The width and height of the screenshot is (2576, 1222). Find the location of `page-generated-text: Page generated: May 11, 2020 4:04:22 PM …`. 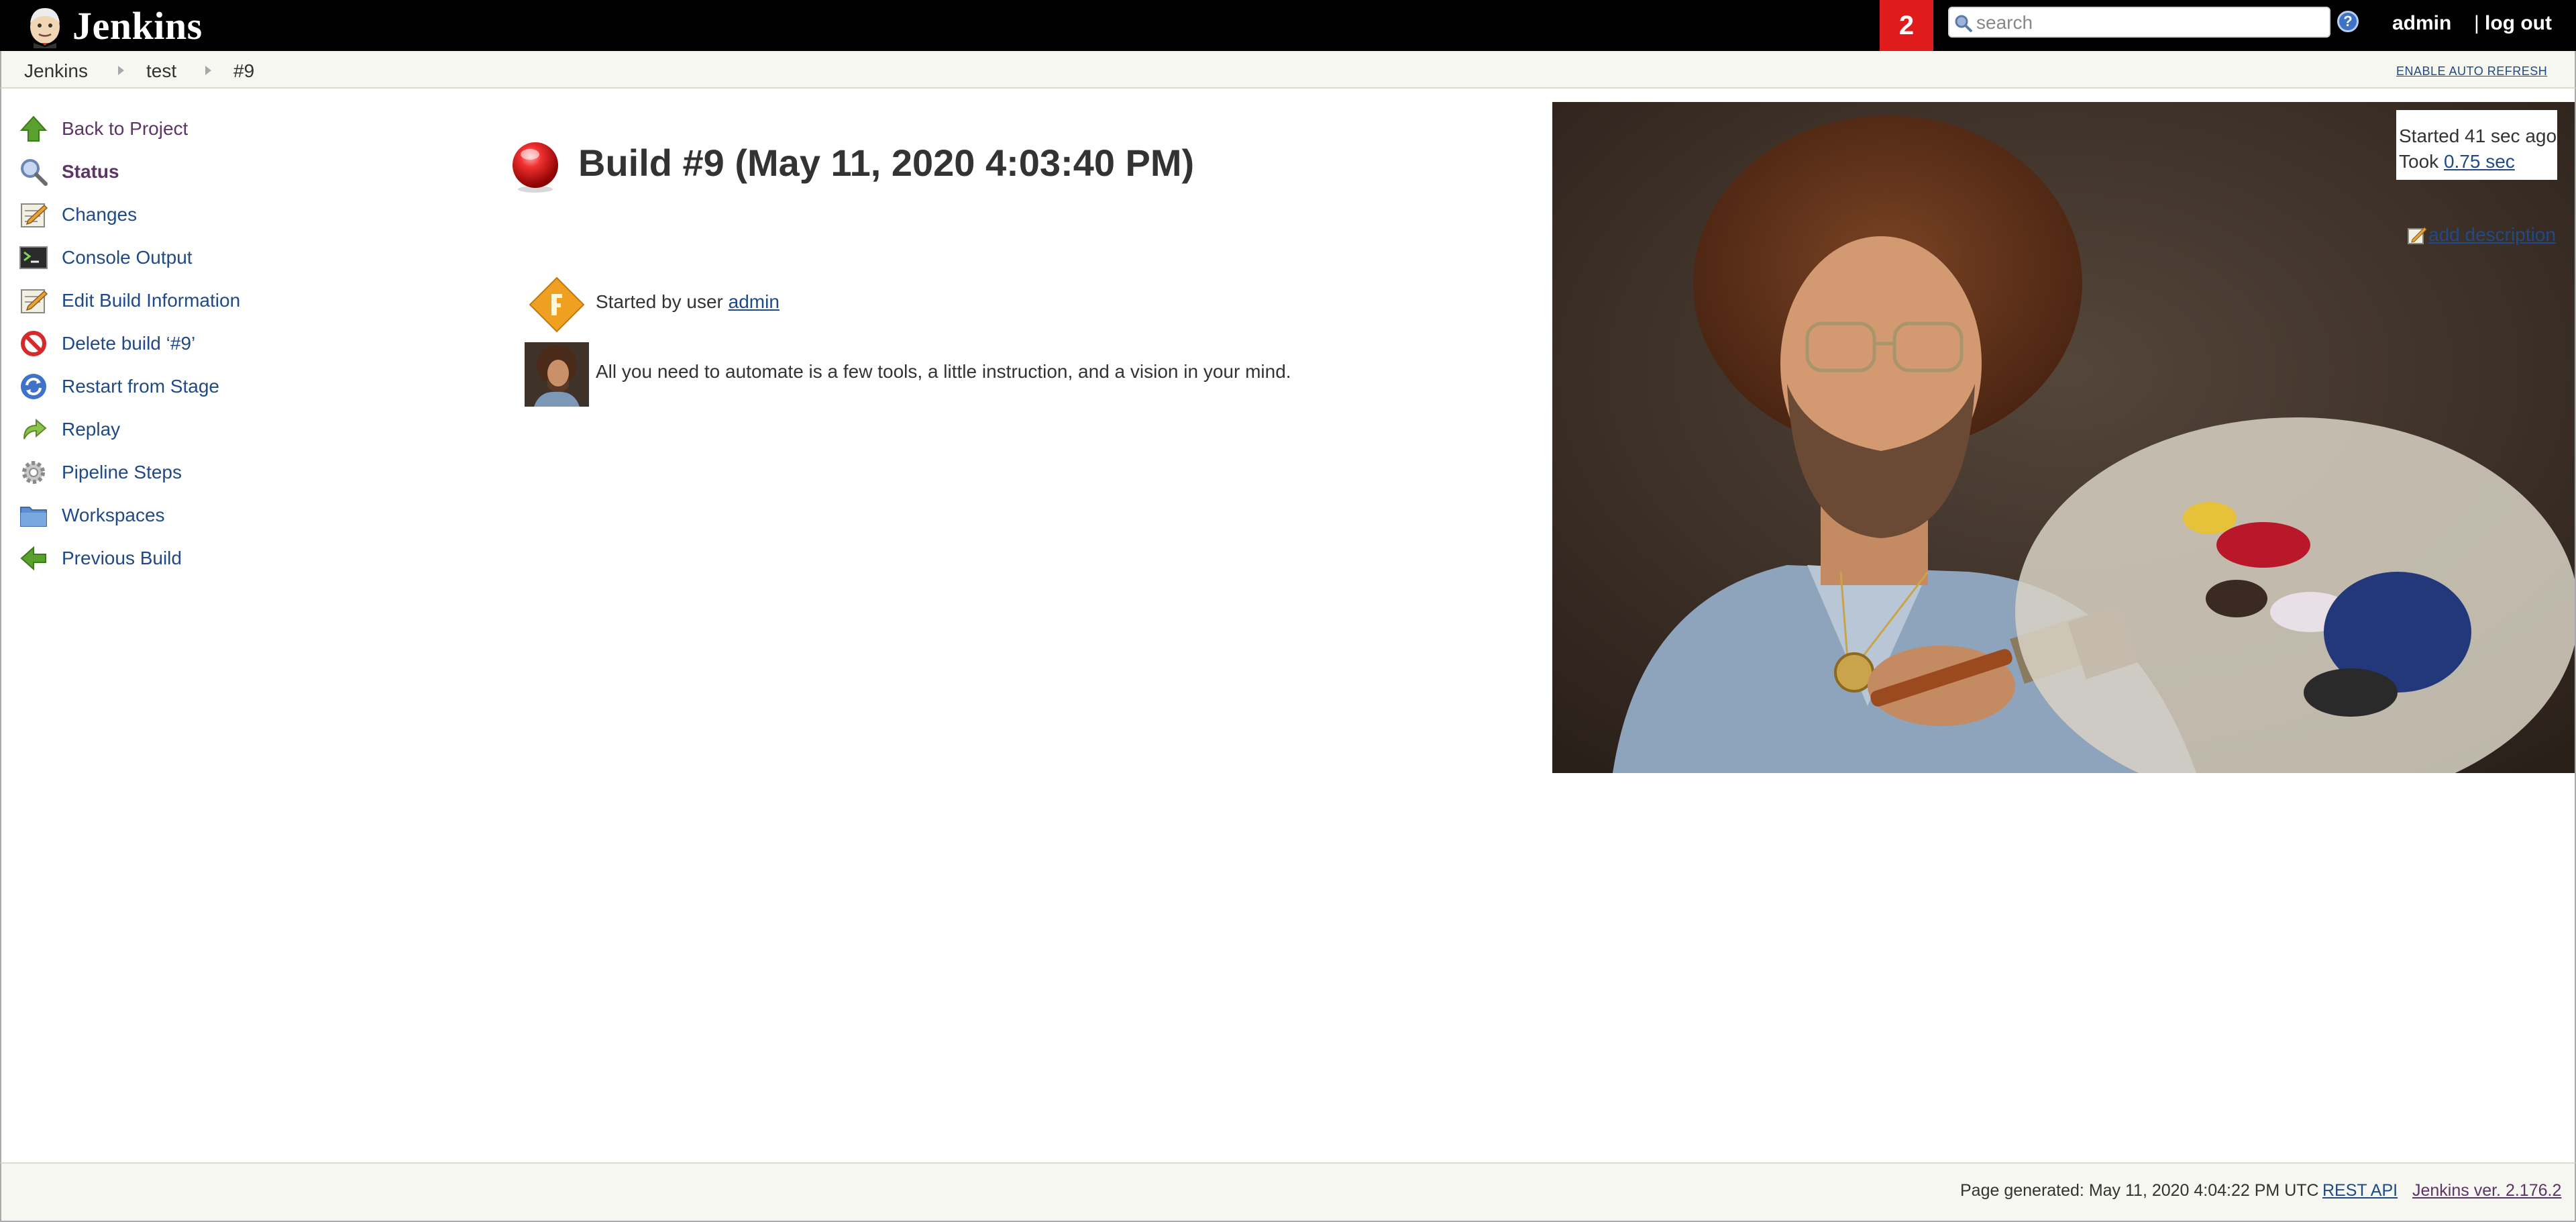

page-generated-text: Page generated: May 11, 2020 4:04:22 PM … is located at coordinates (2139, 1190).